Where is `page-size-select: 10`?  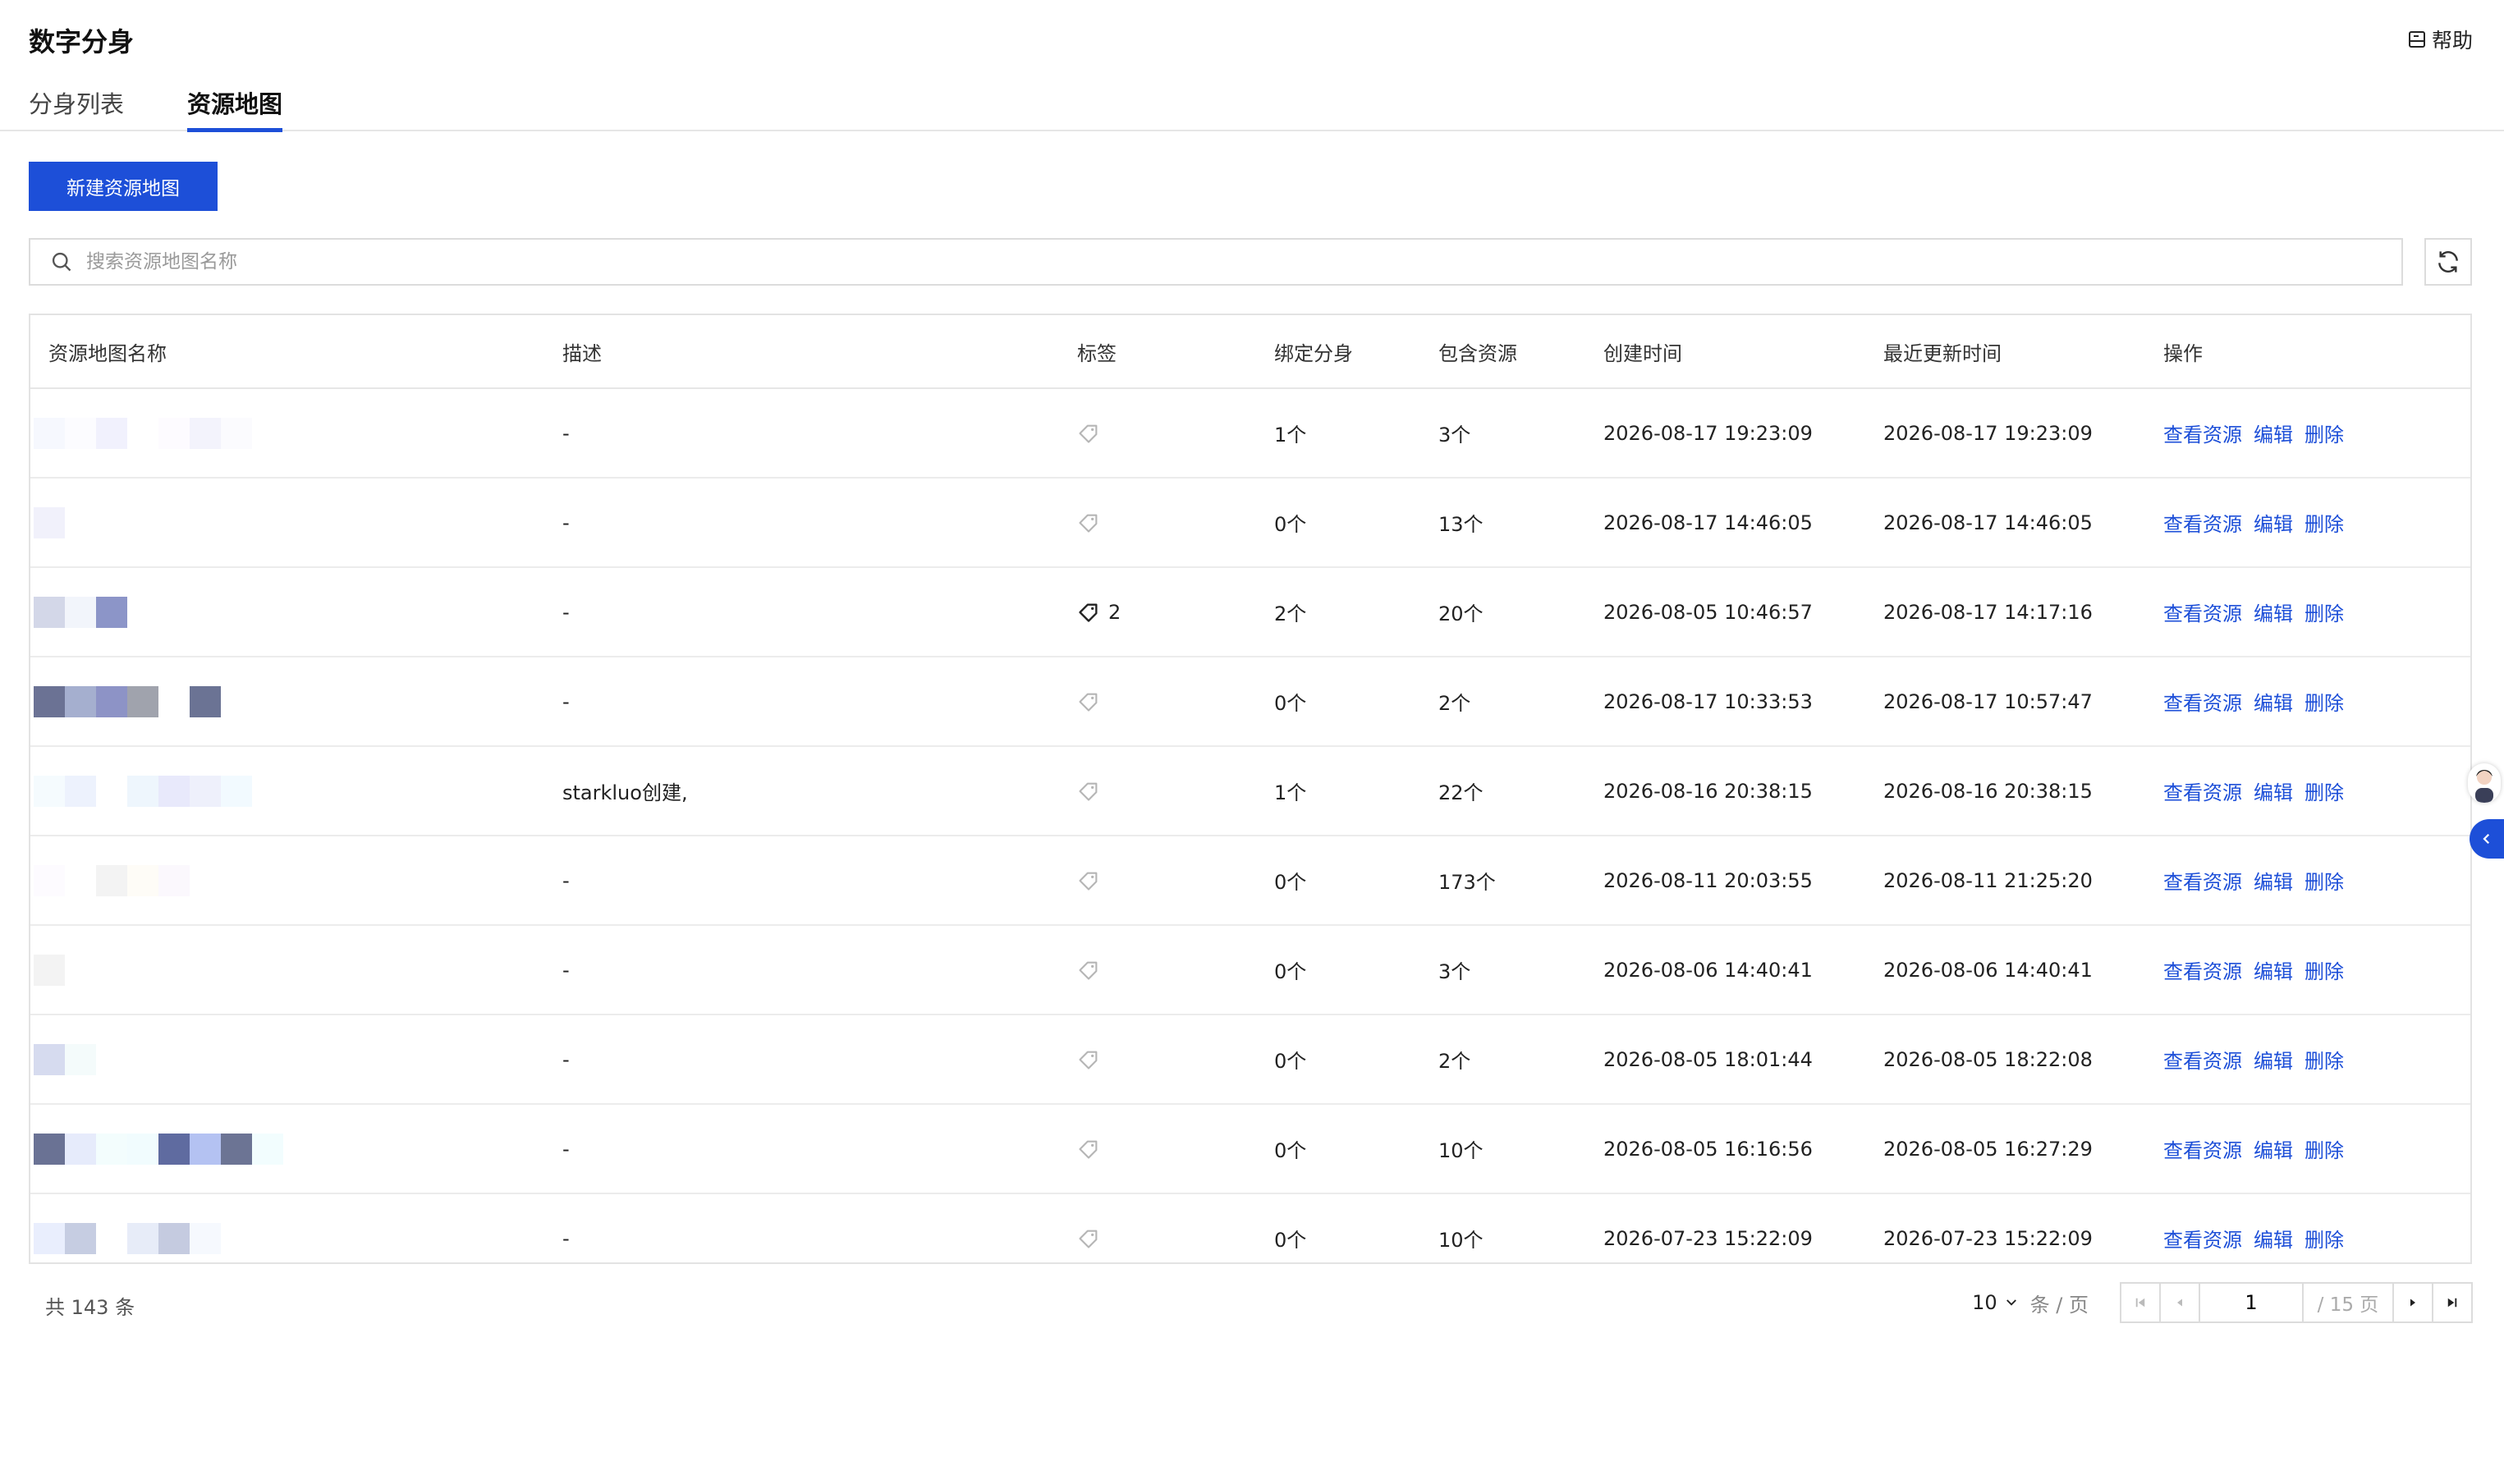
page-size-select: 10 is located at coordinates (1995, 1302).